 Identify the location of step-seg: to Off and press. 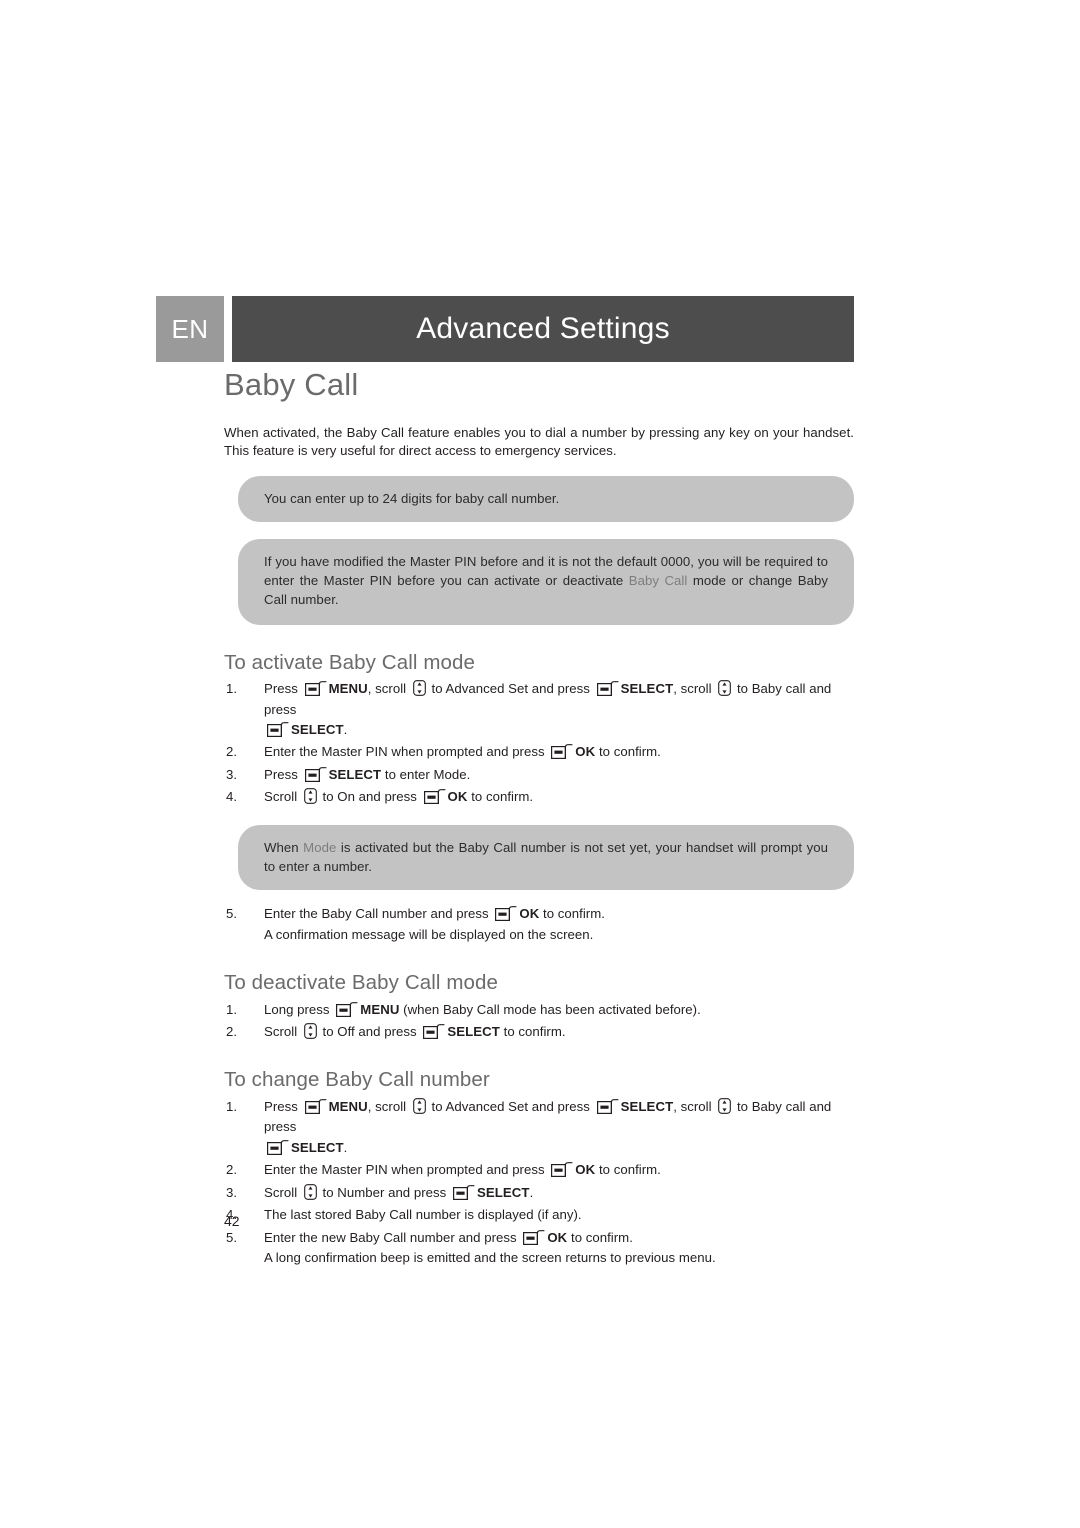
(369, 1031).